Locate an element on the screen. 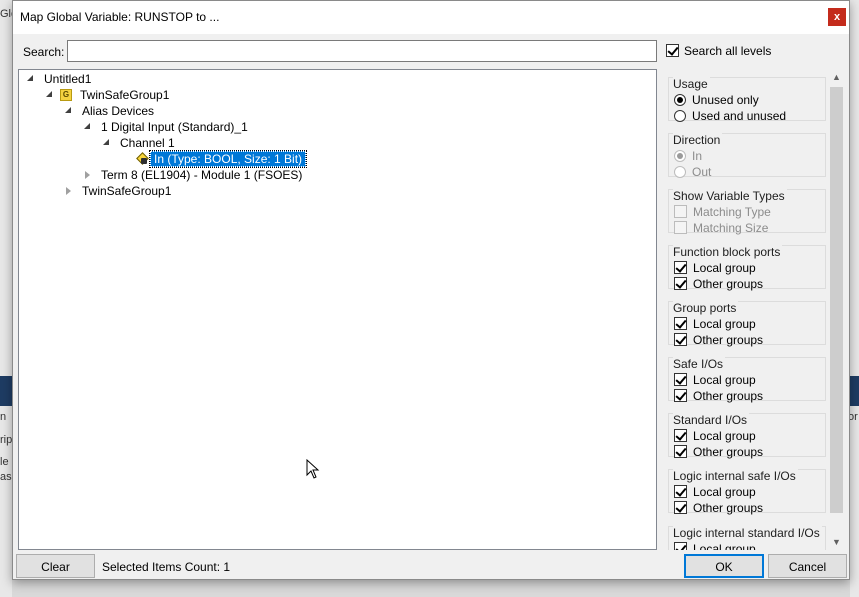  scrollbar-thumb is located at coordinates (836, 300).